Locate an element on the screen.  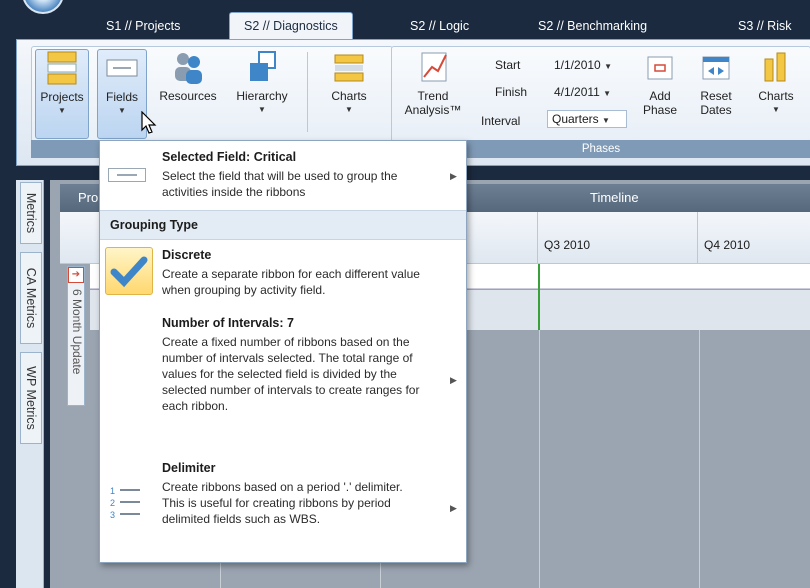
trend-label: Trend is located at coordinates (433, 96).